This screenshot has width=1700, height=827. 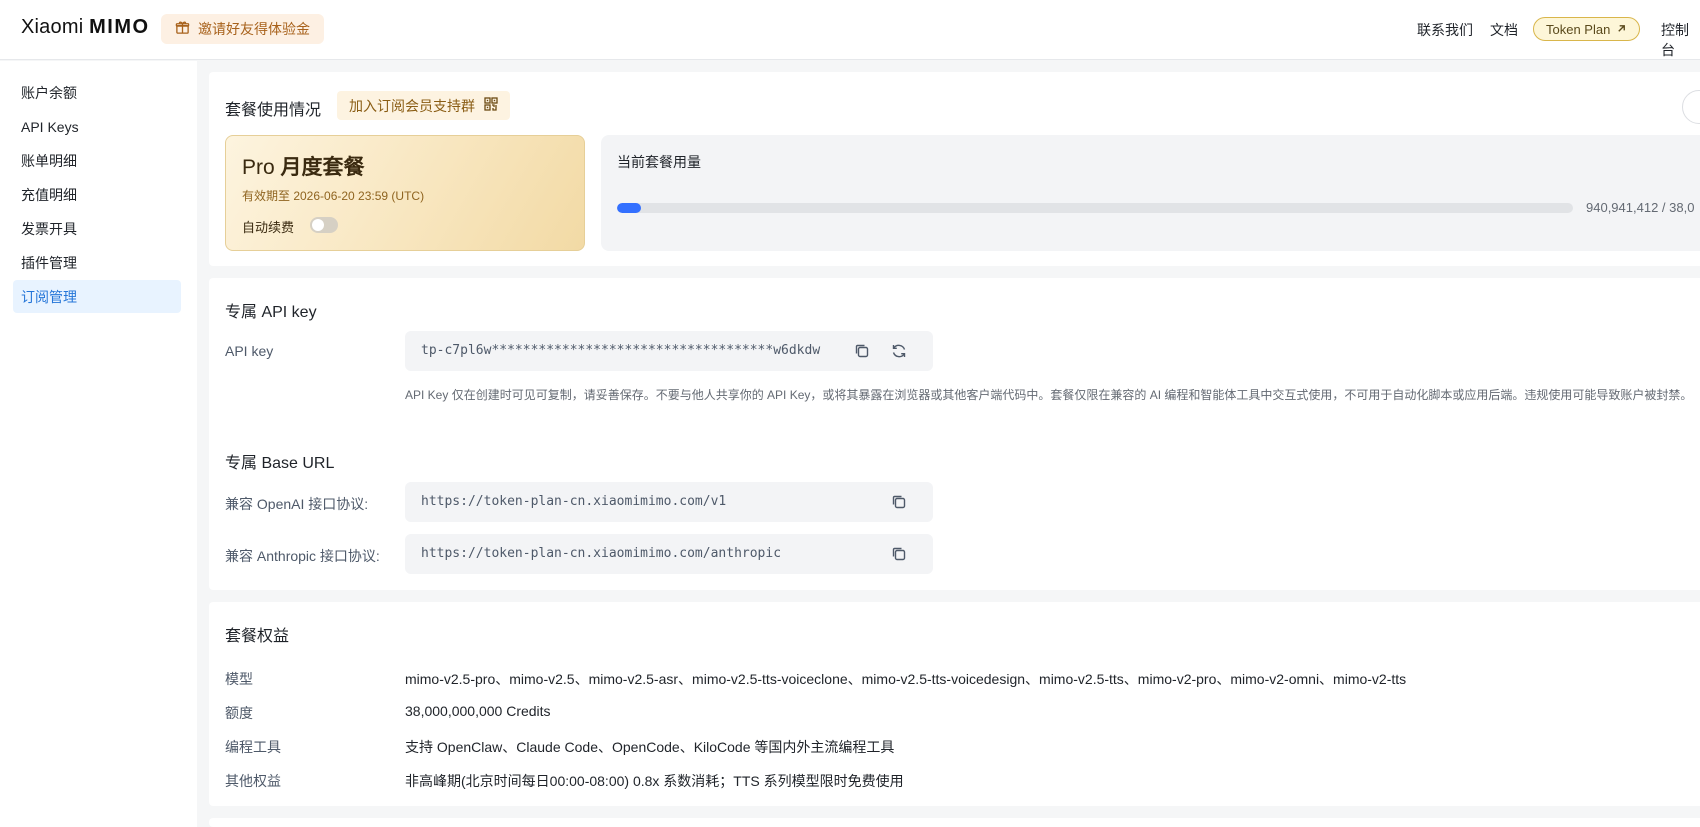 I want to click on refresh-icon, so click(x=899, y=351).